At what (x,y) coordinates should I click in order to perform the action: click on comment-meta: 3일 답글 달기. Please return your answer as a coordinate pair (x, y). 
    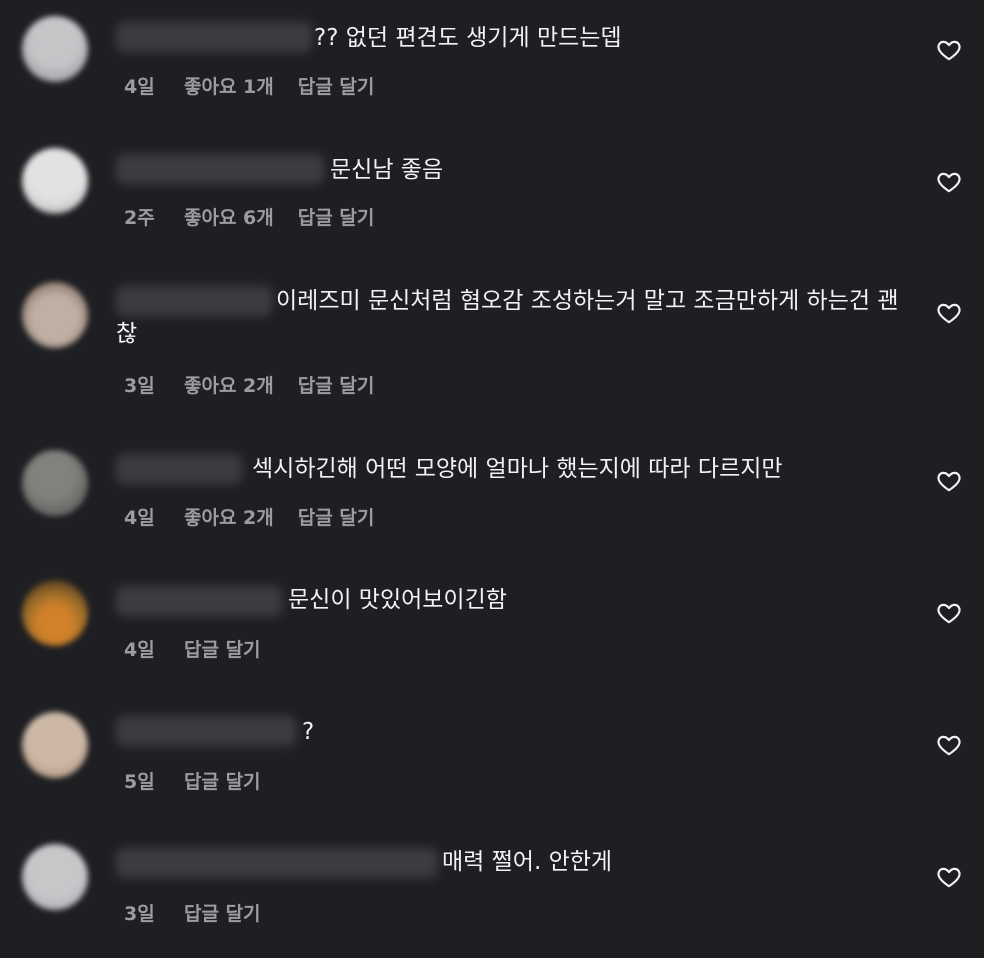
    Looking at the image, I should click on (192, 914).